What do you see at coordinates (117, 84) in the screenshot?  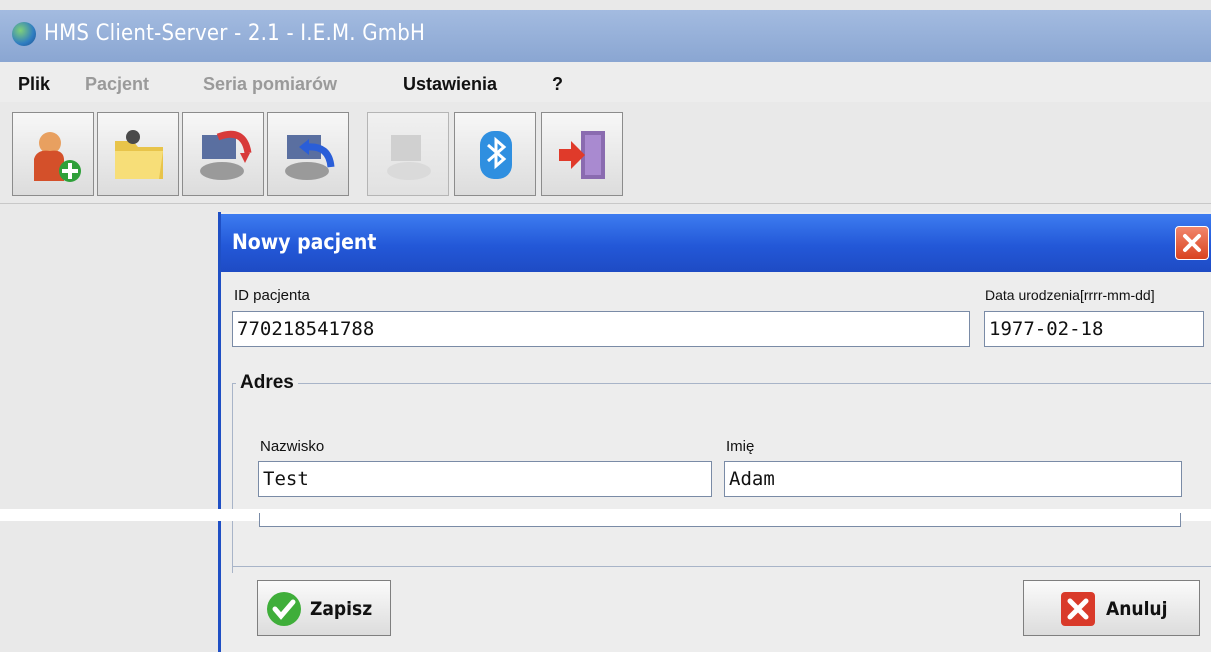 I see `menu-pacjent: Pacjent` at bounding box center [117, 84].